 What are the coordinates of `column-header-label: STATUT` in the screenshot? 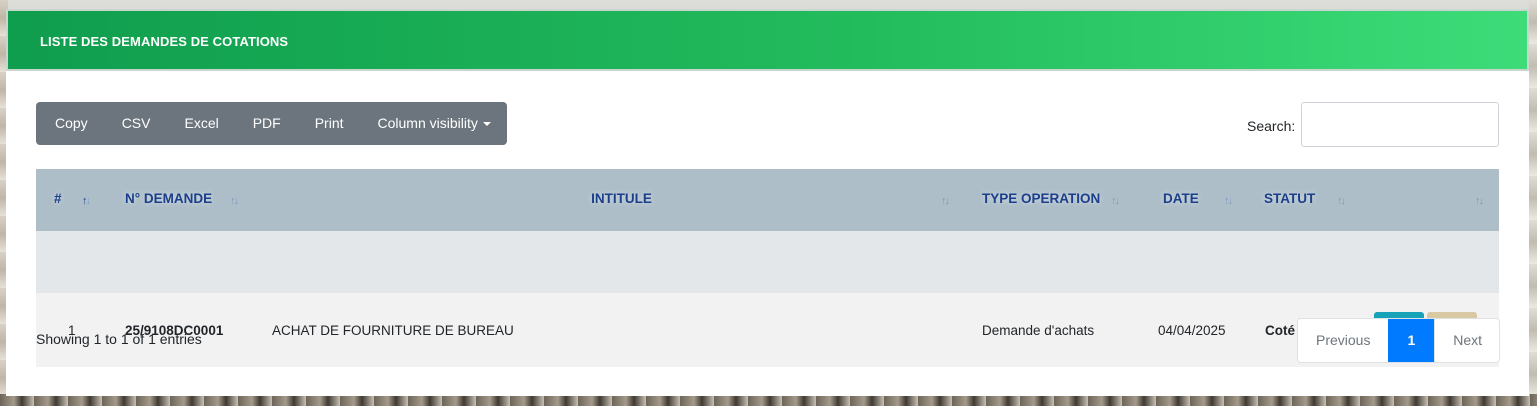 It's located at (1290, 198).